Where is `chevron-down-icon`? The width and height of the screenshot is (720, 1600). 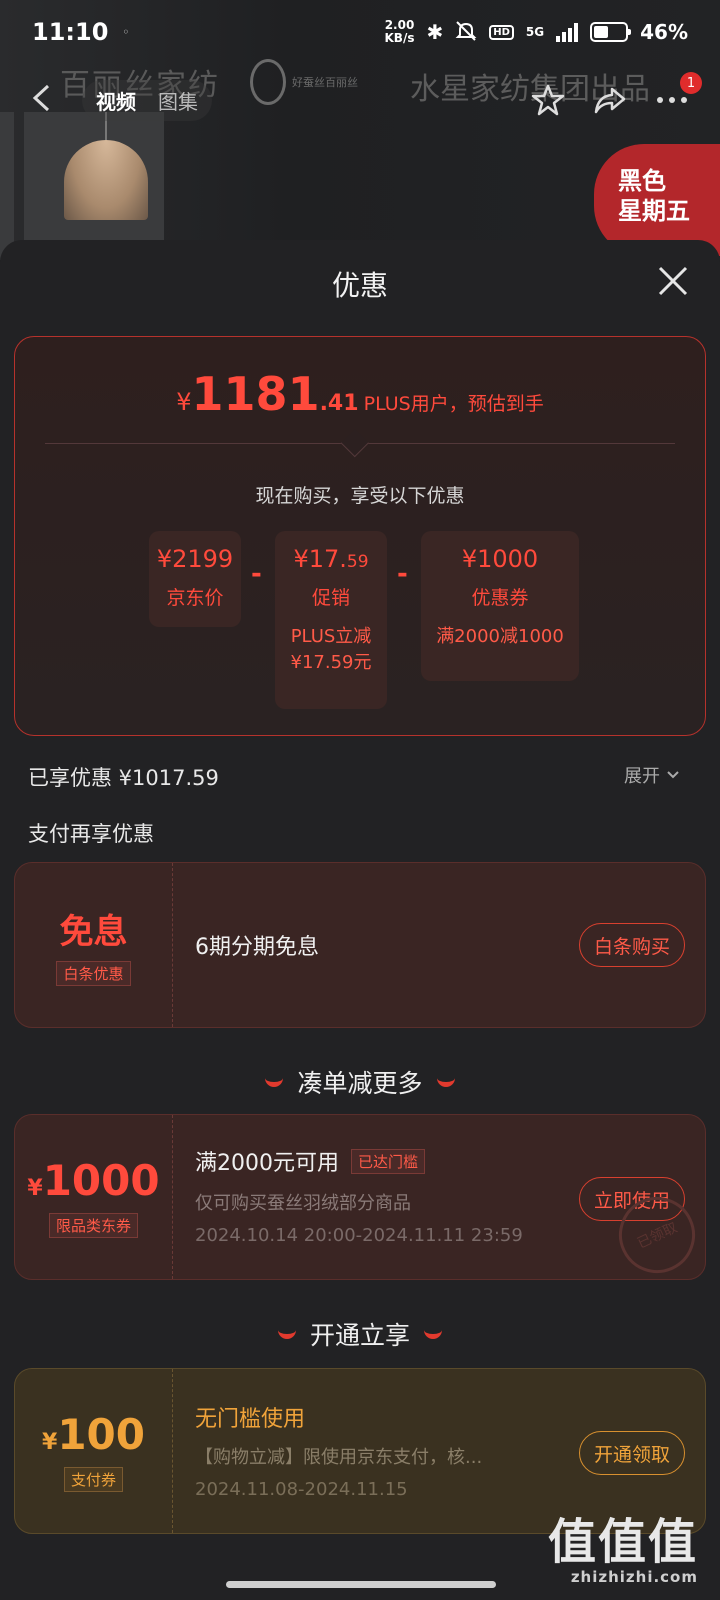 chevron-down-icon is located at coordinates (673, 775).